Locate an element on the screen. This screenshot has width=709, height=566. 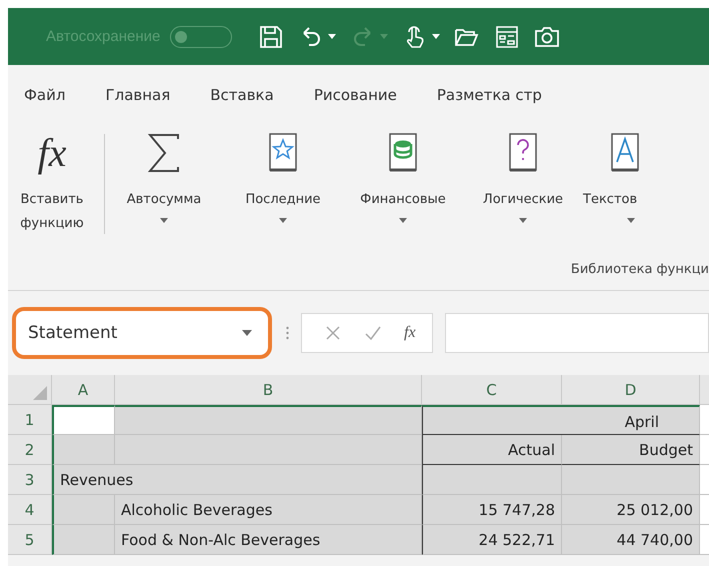
cancel-button is located at coordinates (333, 333).